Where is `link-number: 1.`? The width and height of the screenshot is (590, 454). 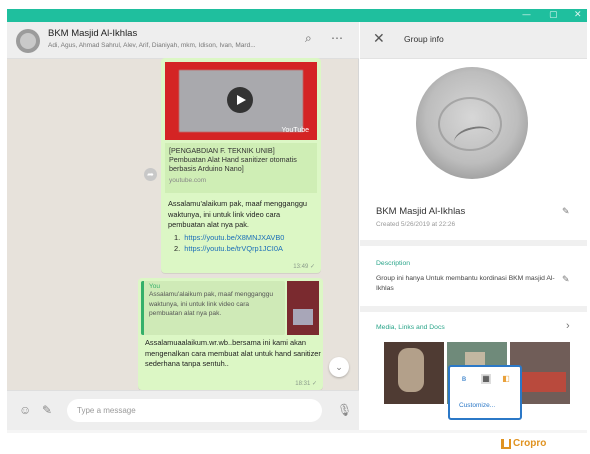
link-number: 1. is located at coordinates (177, 237).